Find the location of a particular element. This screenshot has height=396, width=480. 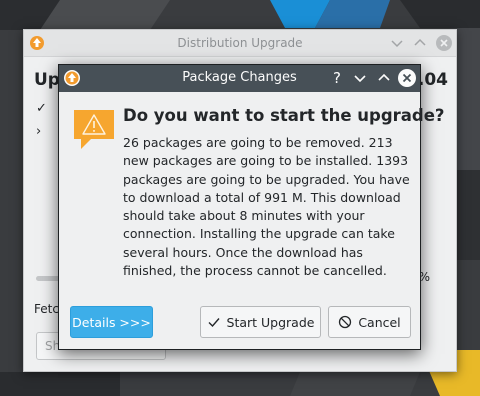

check-icon: ✓ is located at coordinates (41, 108).